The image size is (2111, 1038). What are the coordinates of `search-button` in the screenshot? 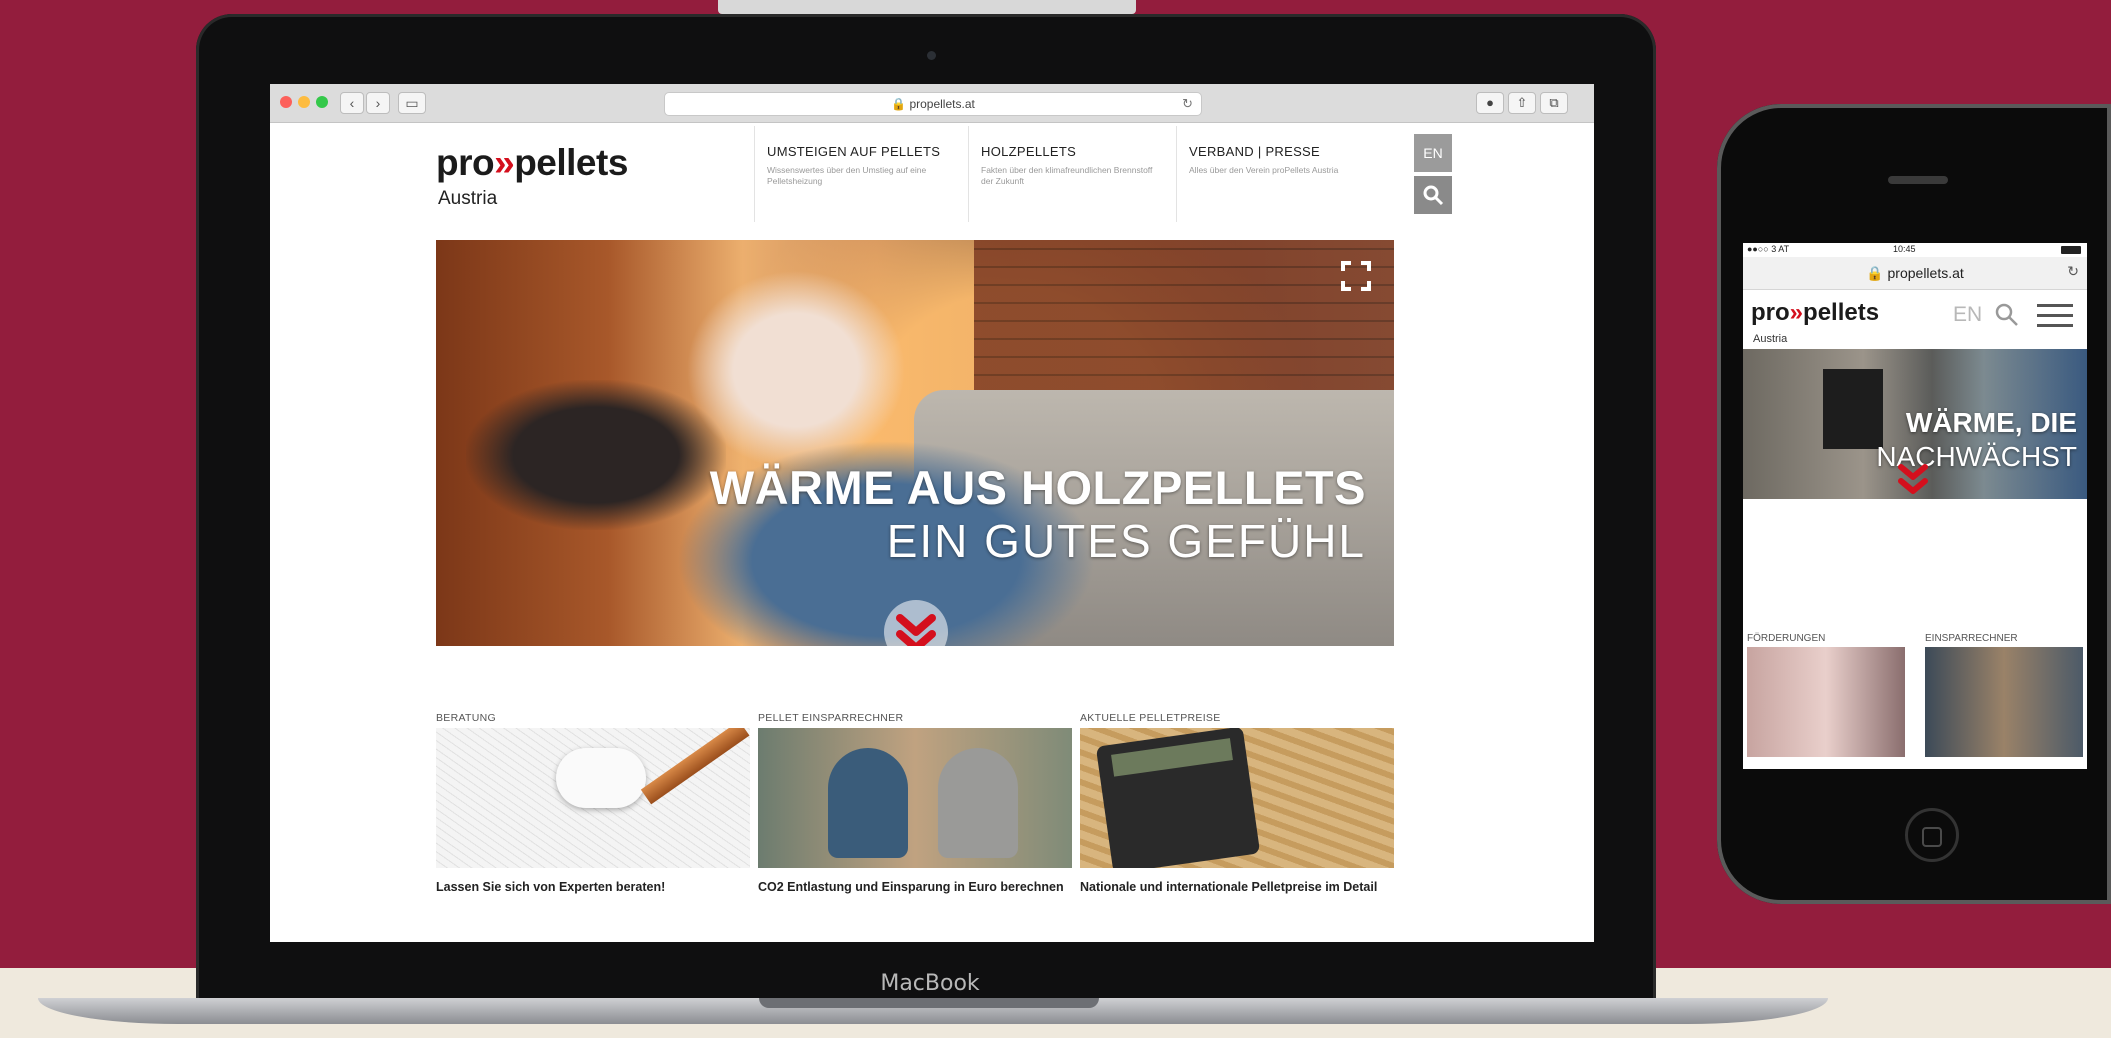 It's located at (1433, 195).